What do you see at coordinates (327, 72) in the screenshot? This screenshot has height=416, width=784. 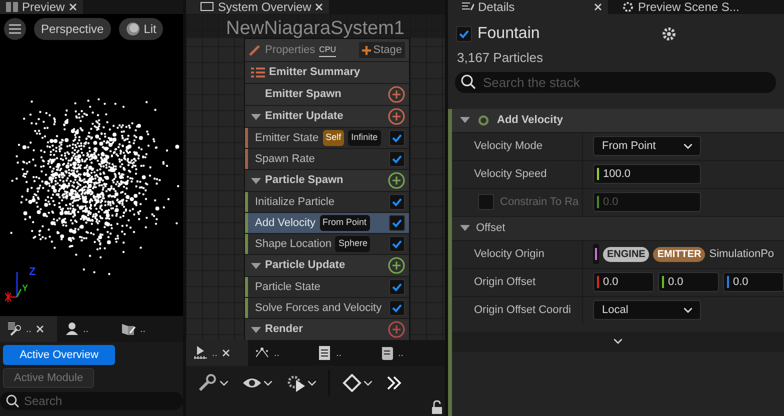 I see `stack-row: Emitter Summary` at bounding box center [327, 72].